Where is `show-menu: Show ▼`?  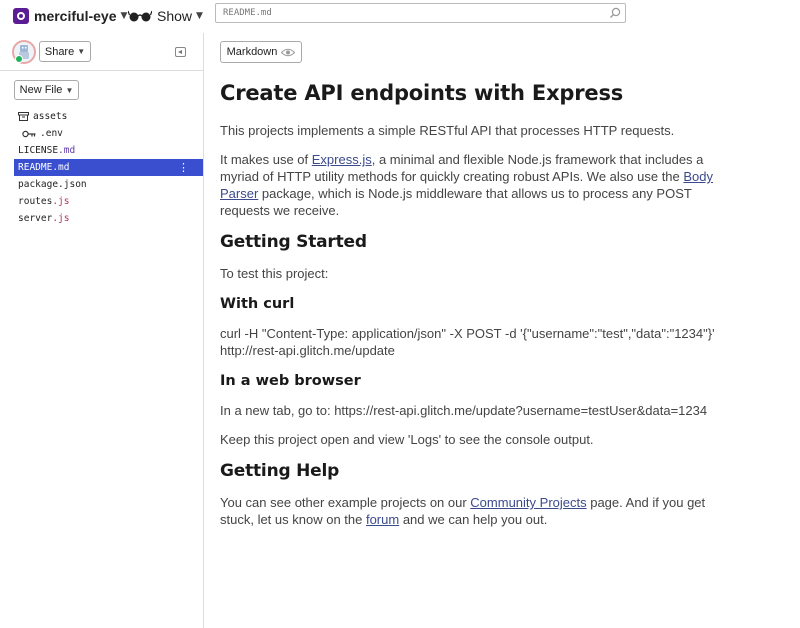 show-menu: Show ▼ is located at coordinates (165, 16).